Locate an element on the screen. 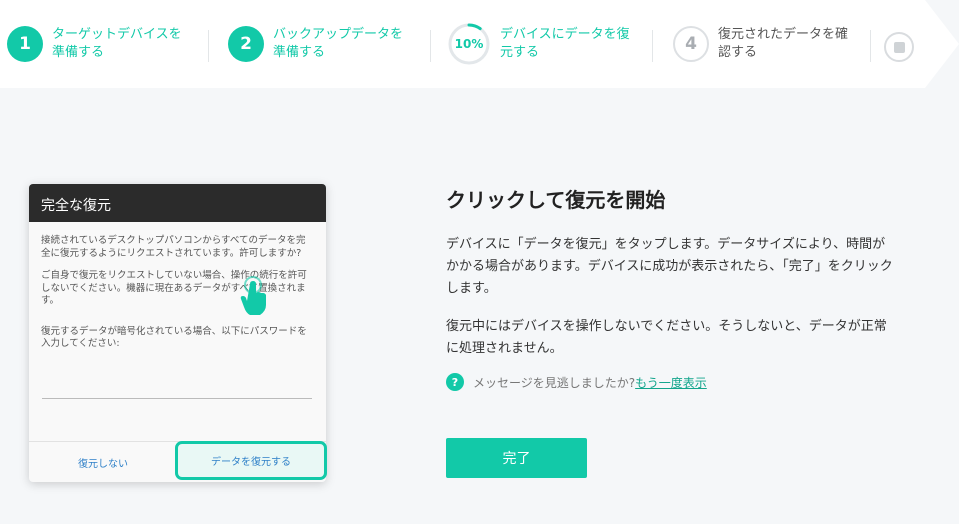  show-again-link: もう一度表示 is located at coordinates (671, 382).